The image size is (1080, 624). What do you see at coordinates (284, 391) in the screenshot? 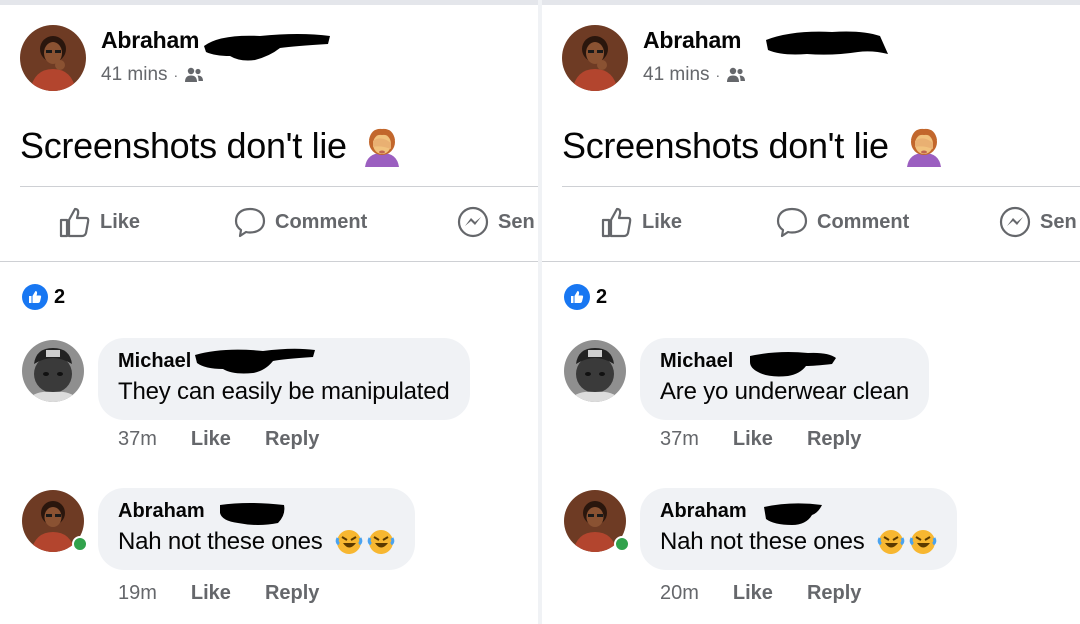
I see `comment-text: They can easily be manipulated` at bounding box center [284, 391].